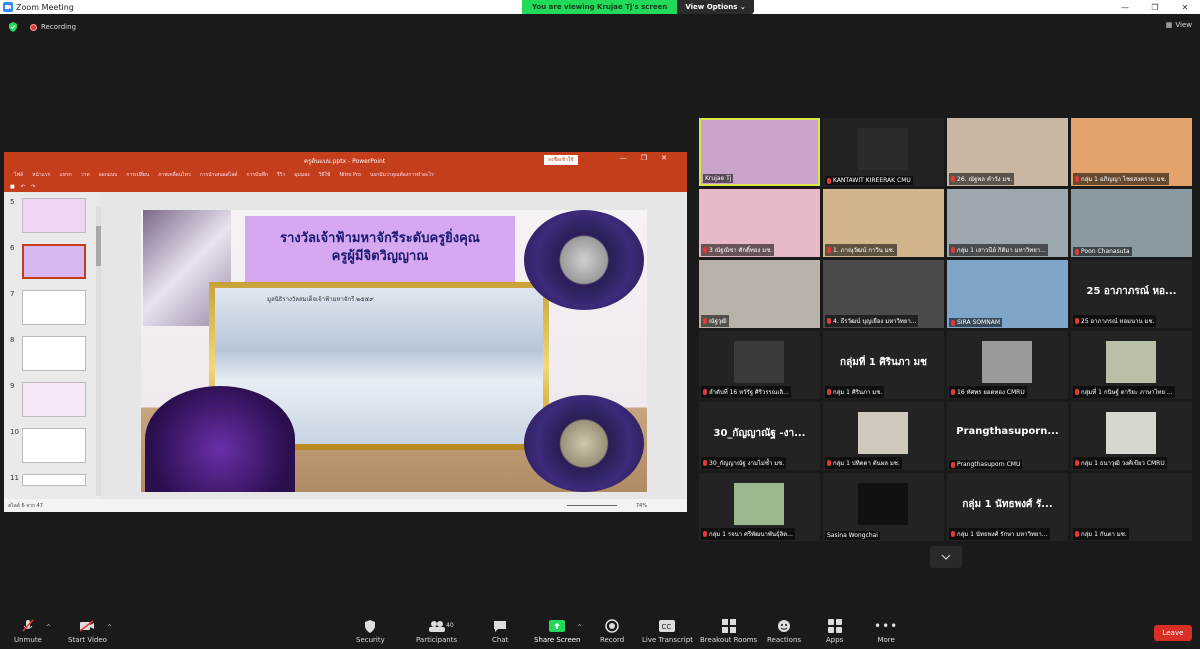 Image resolution: width=1200 pixels, height=649 pixels. What do you see at coordinates (742, 7) in the screenshot?
I see `chevron-down-icon: ⌄` at bounding box center [742, 7].